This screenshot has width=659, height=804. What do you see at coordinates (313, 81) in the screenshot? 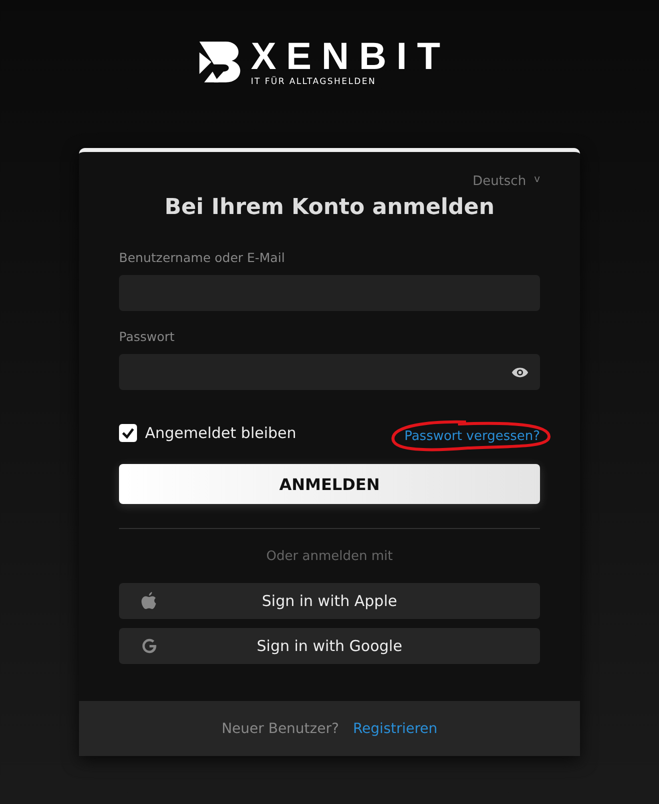
I see `logo-tagline: IT FÜR ALLTAGSHELDEN` at bounding box center [313, 81].